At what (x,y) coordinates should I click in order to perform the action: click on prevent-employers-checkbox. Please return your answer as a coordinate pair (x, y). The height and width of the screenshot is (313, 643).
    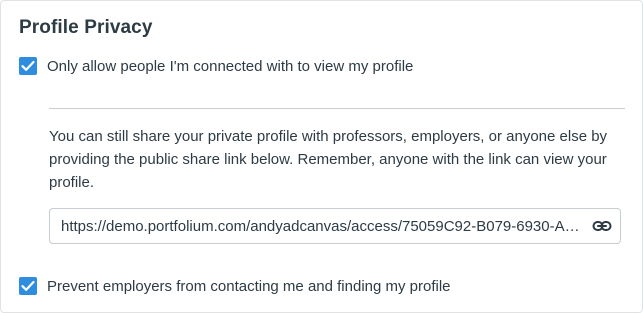
    Looking at the image, I should click on (28, 286).